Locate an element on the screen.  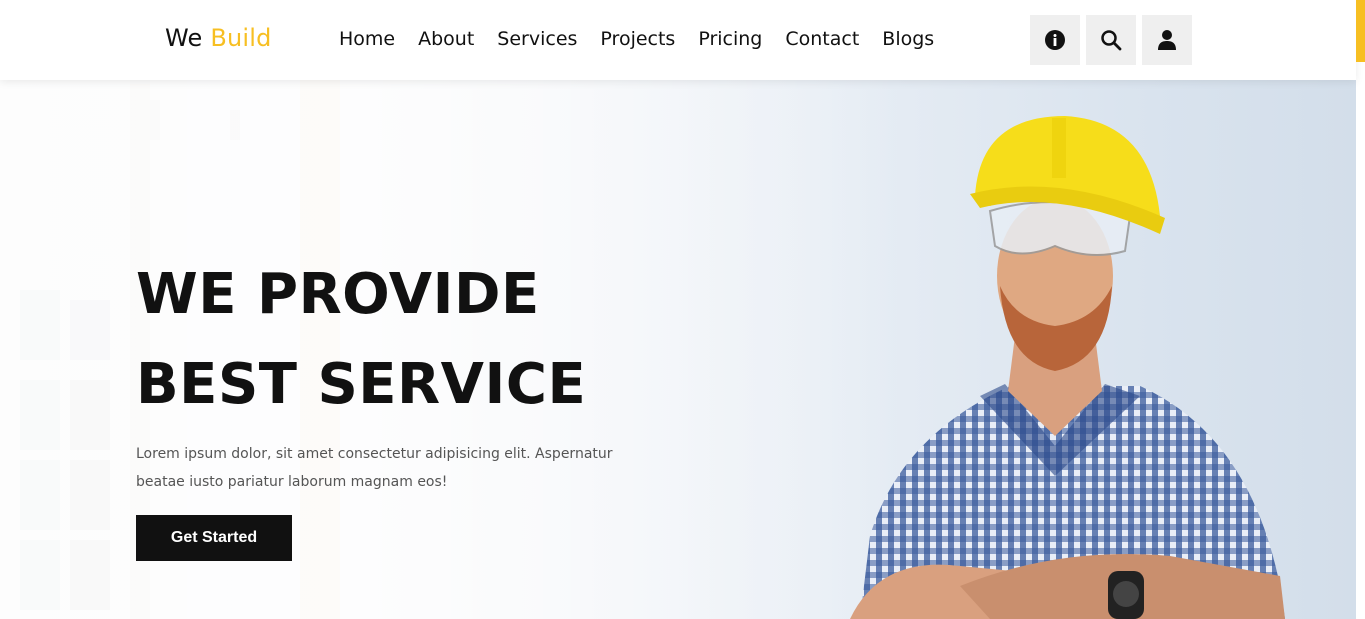
hero-title-line1: WE PROVIDE is located at coordinates (338, 294).